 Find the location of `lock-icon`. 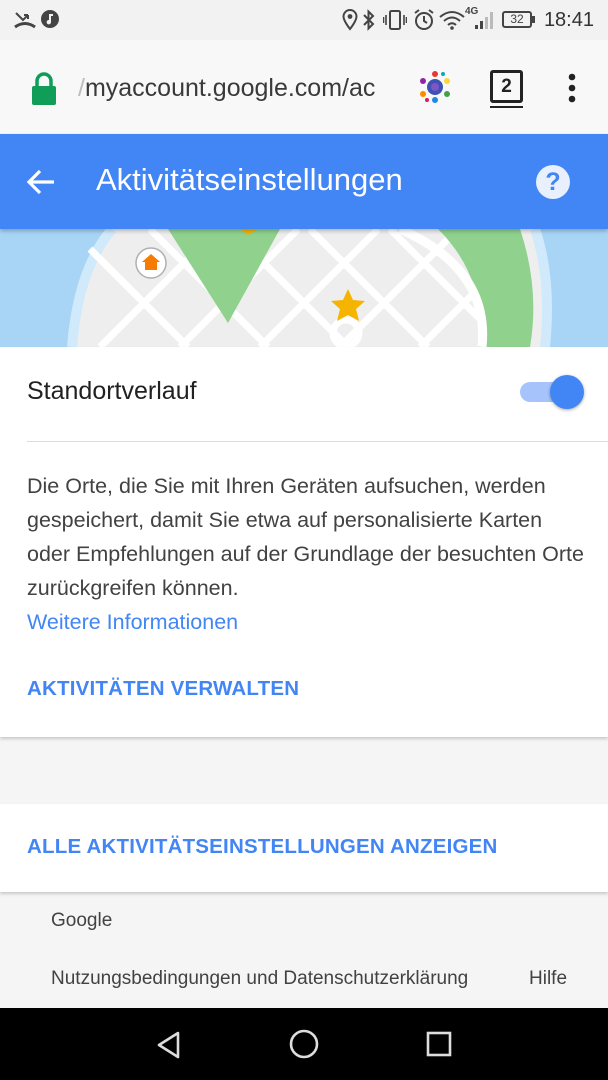

lock-icon is located at coordinates (44, 89).